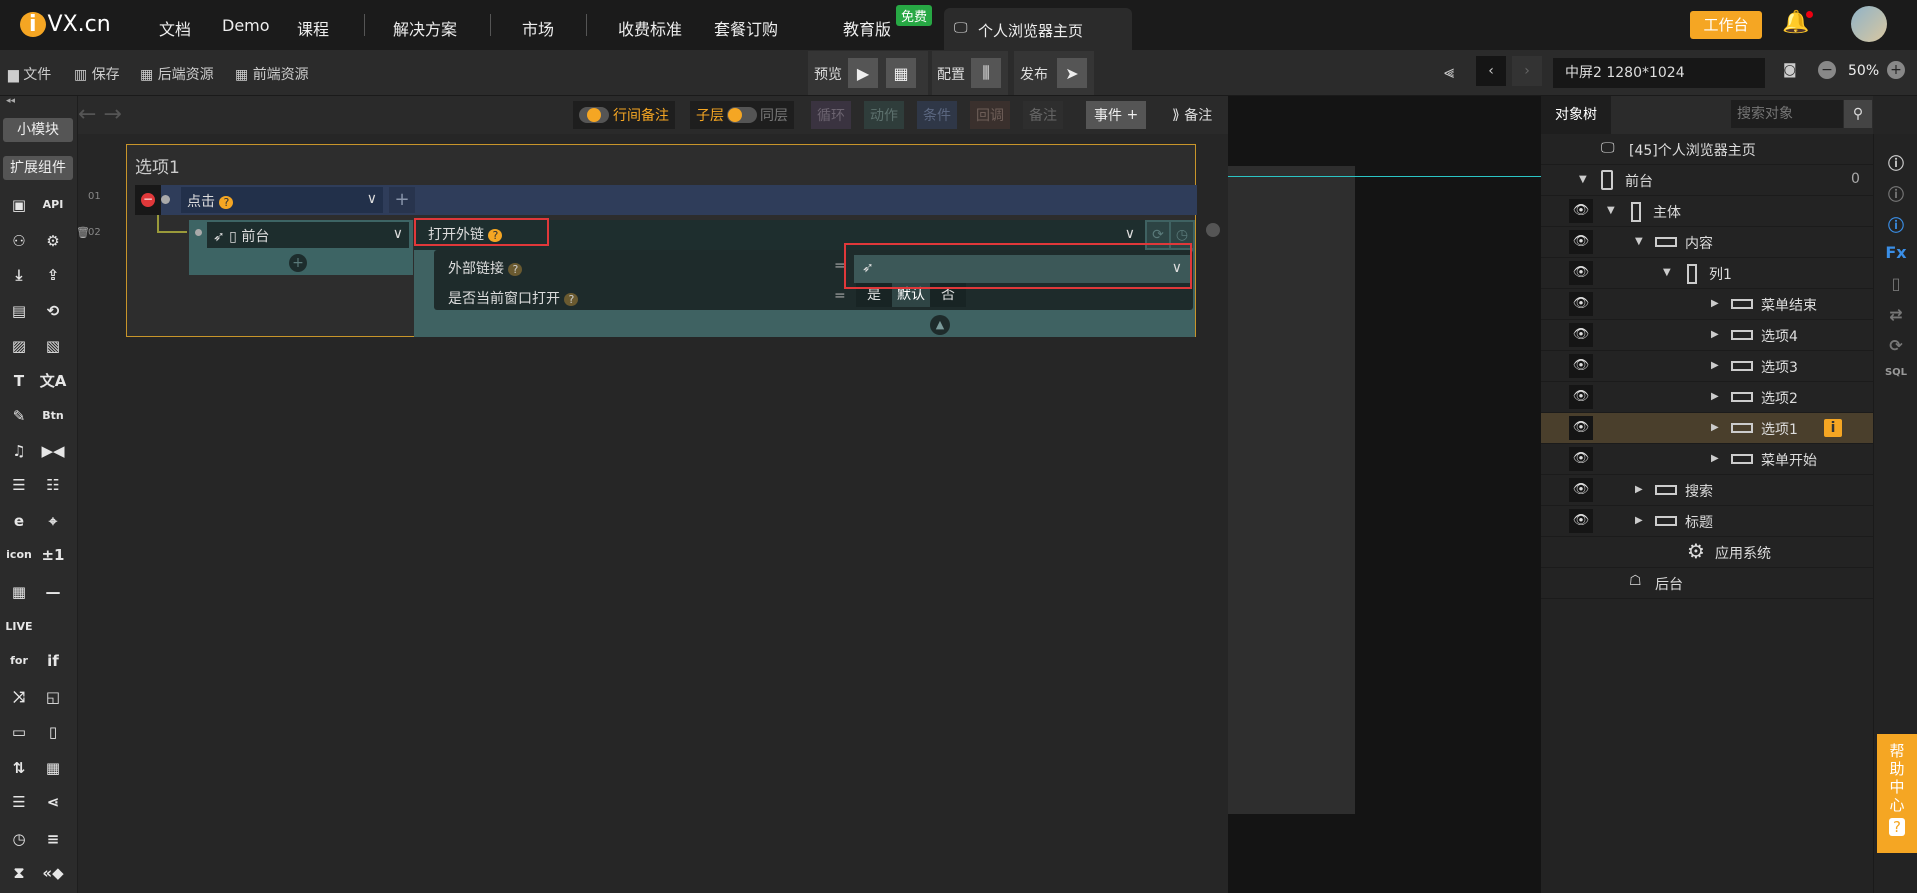 The image size is (1917, 893). Describe the element at coordinates (1896, 162) in the screenshot. I see `info-icon: ⓘ` at that location.